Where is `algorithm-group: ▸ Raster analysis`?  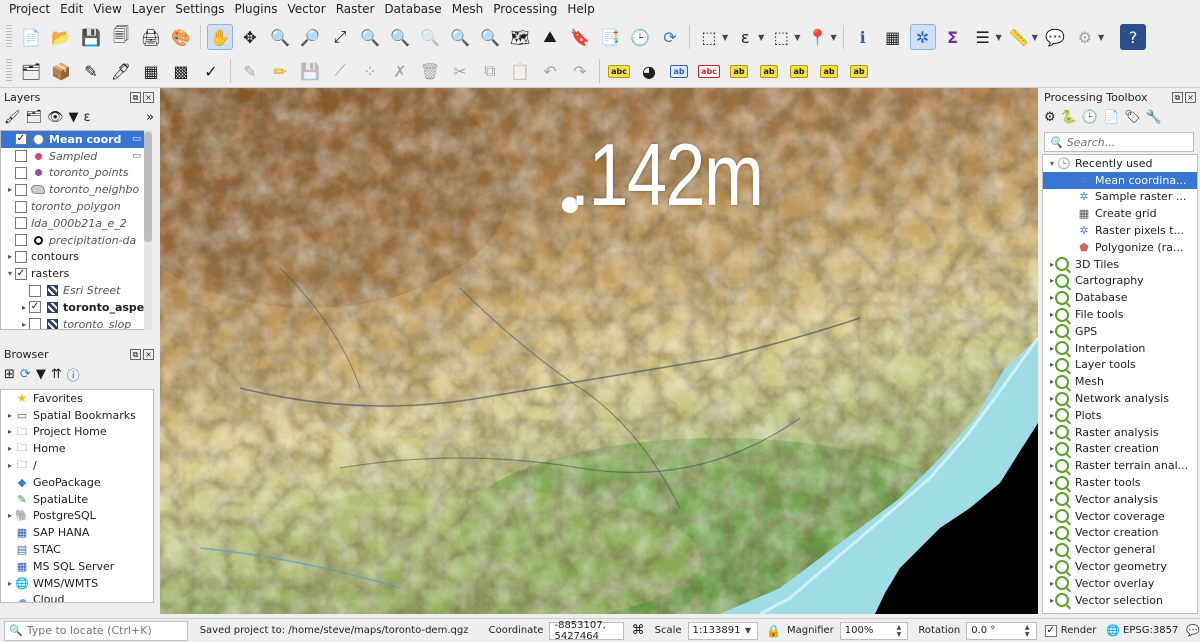 algorithm-group: ▸ Raster analysis is located at coordinates (1120, 432).